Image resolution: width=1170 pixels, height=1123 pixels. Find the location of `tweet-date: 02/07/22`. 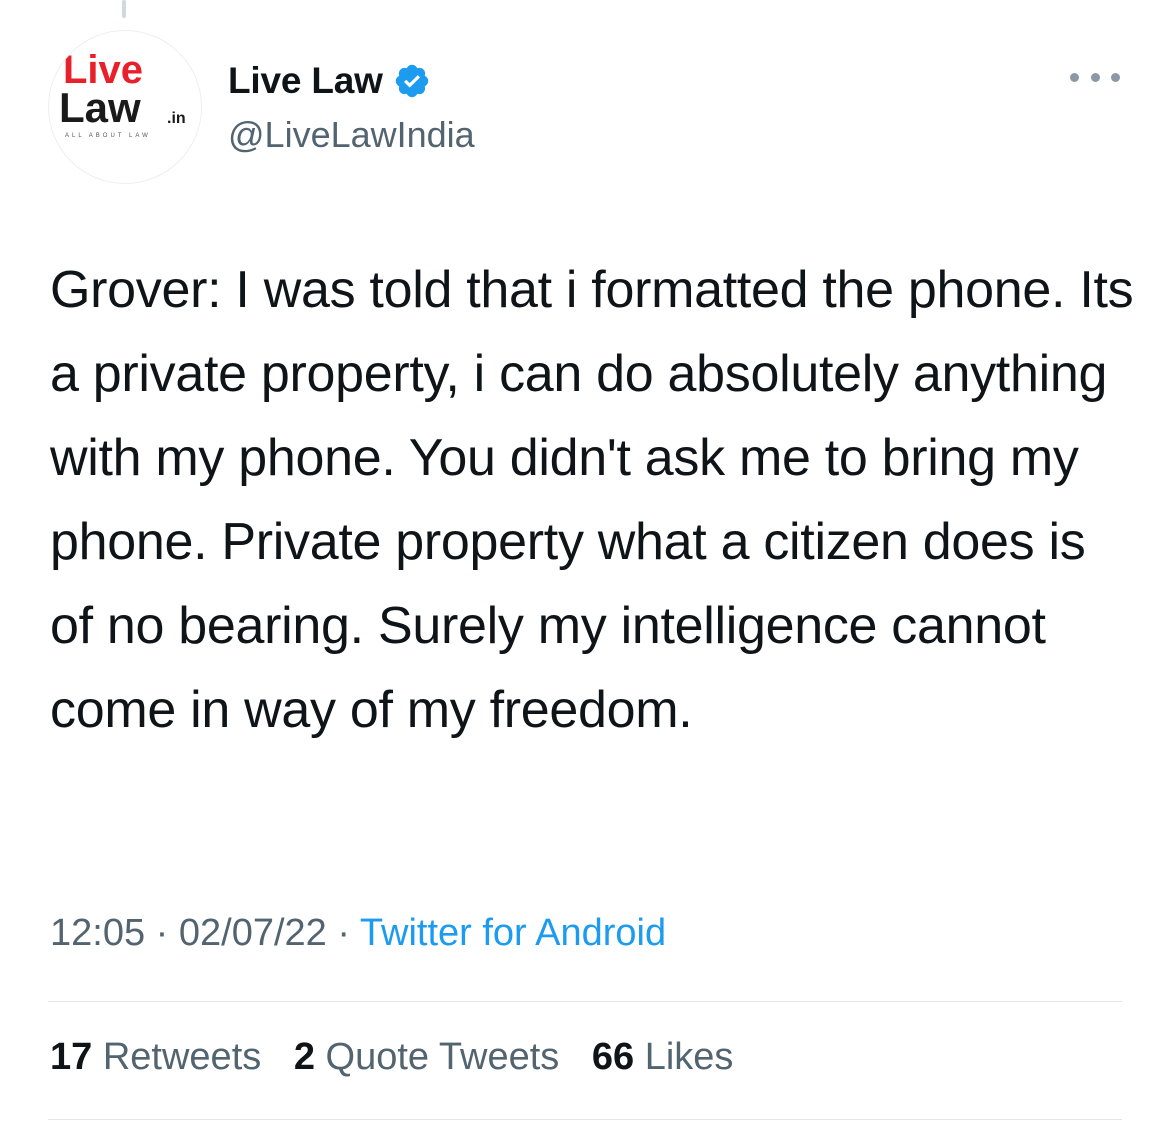

tweet-date: 02/07/22 is located at coordinates (253, 933).